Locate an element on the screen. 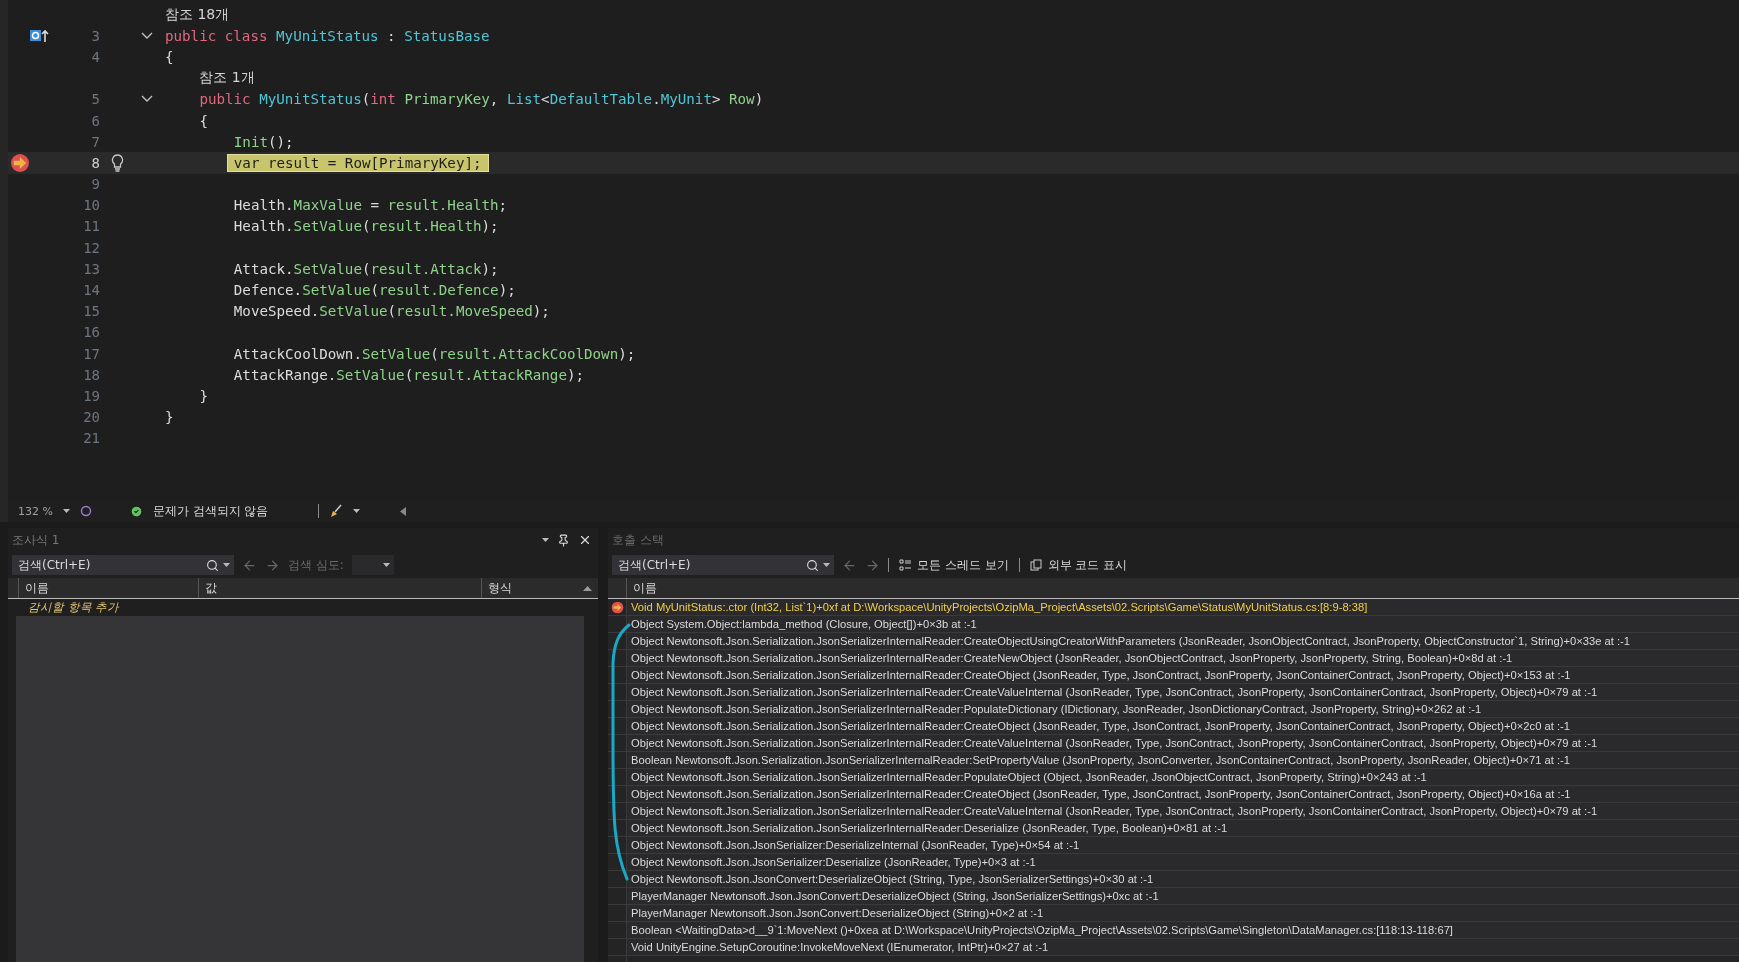 This screenshot has width=1739, height=962. zoom-caret-icon is located at coordinates (66, 511).